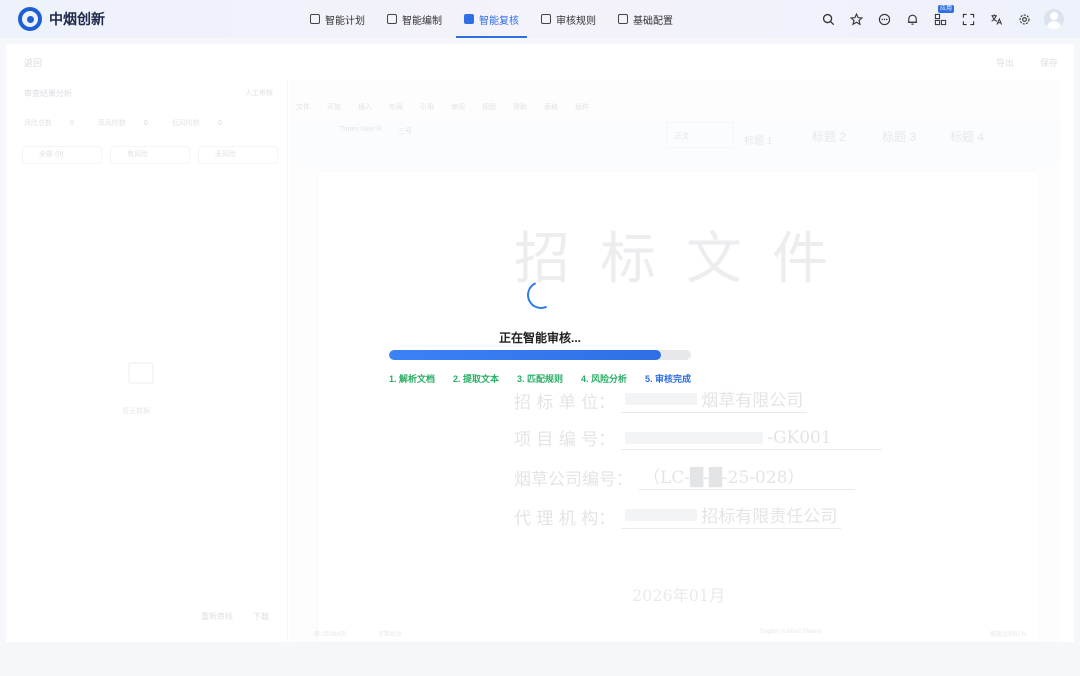  Describe the element at coordinates (30, 19) in the screenshot. I see `brand-logo-icon` at that location.